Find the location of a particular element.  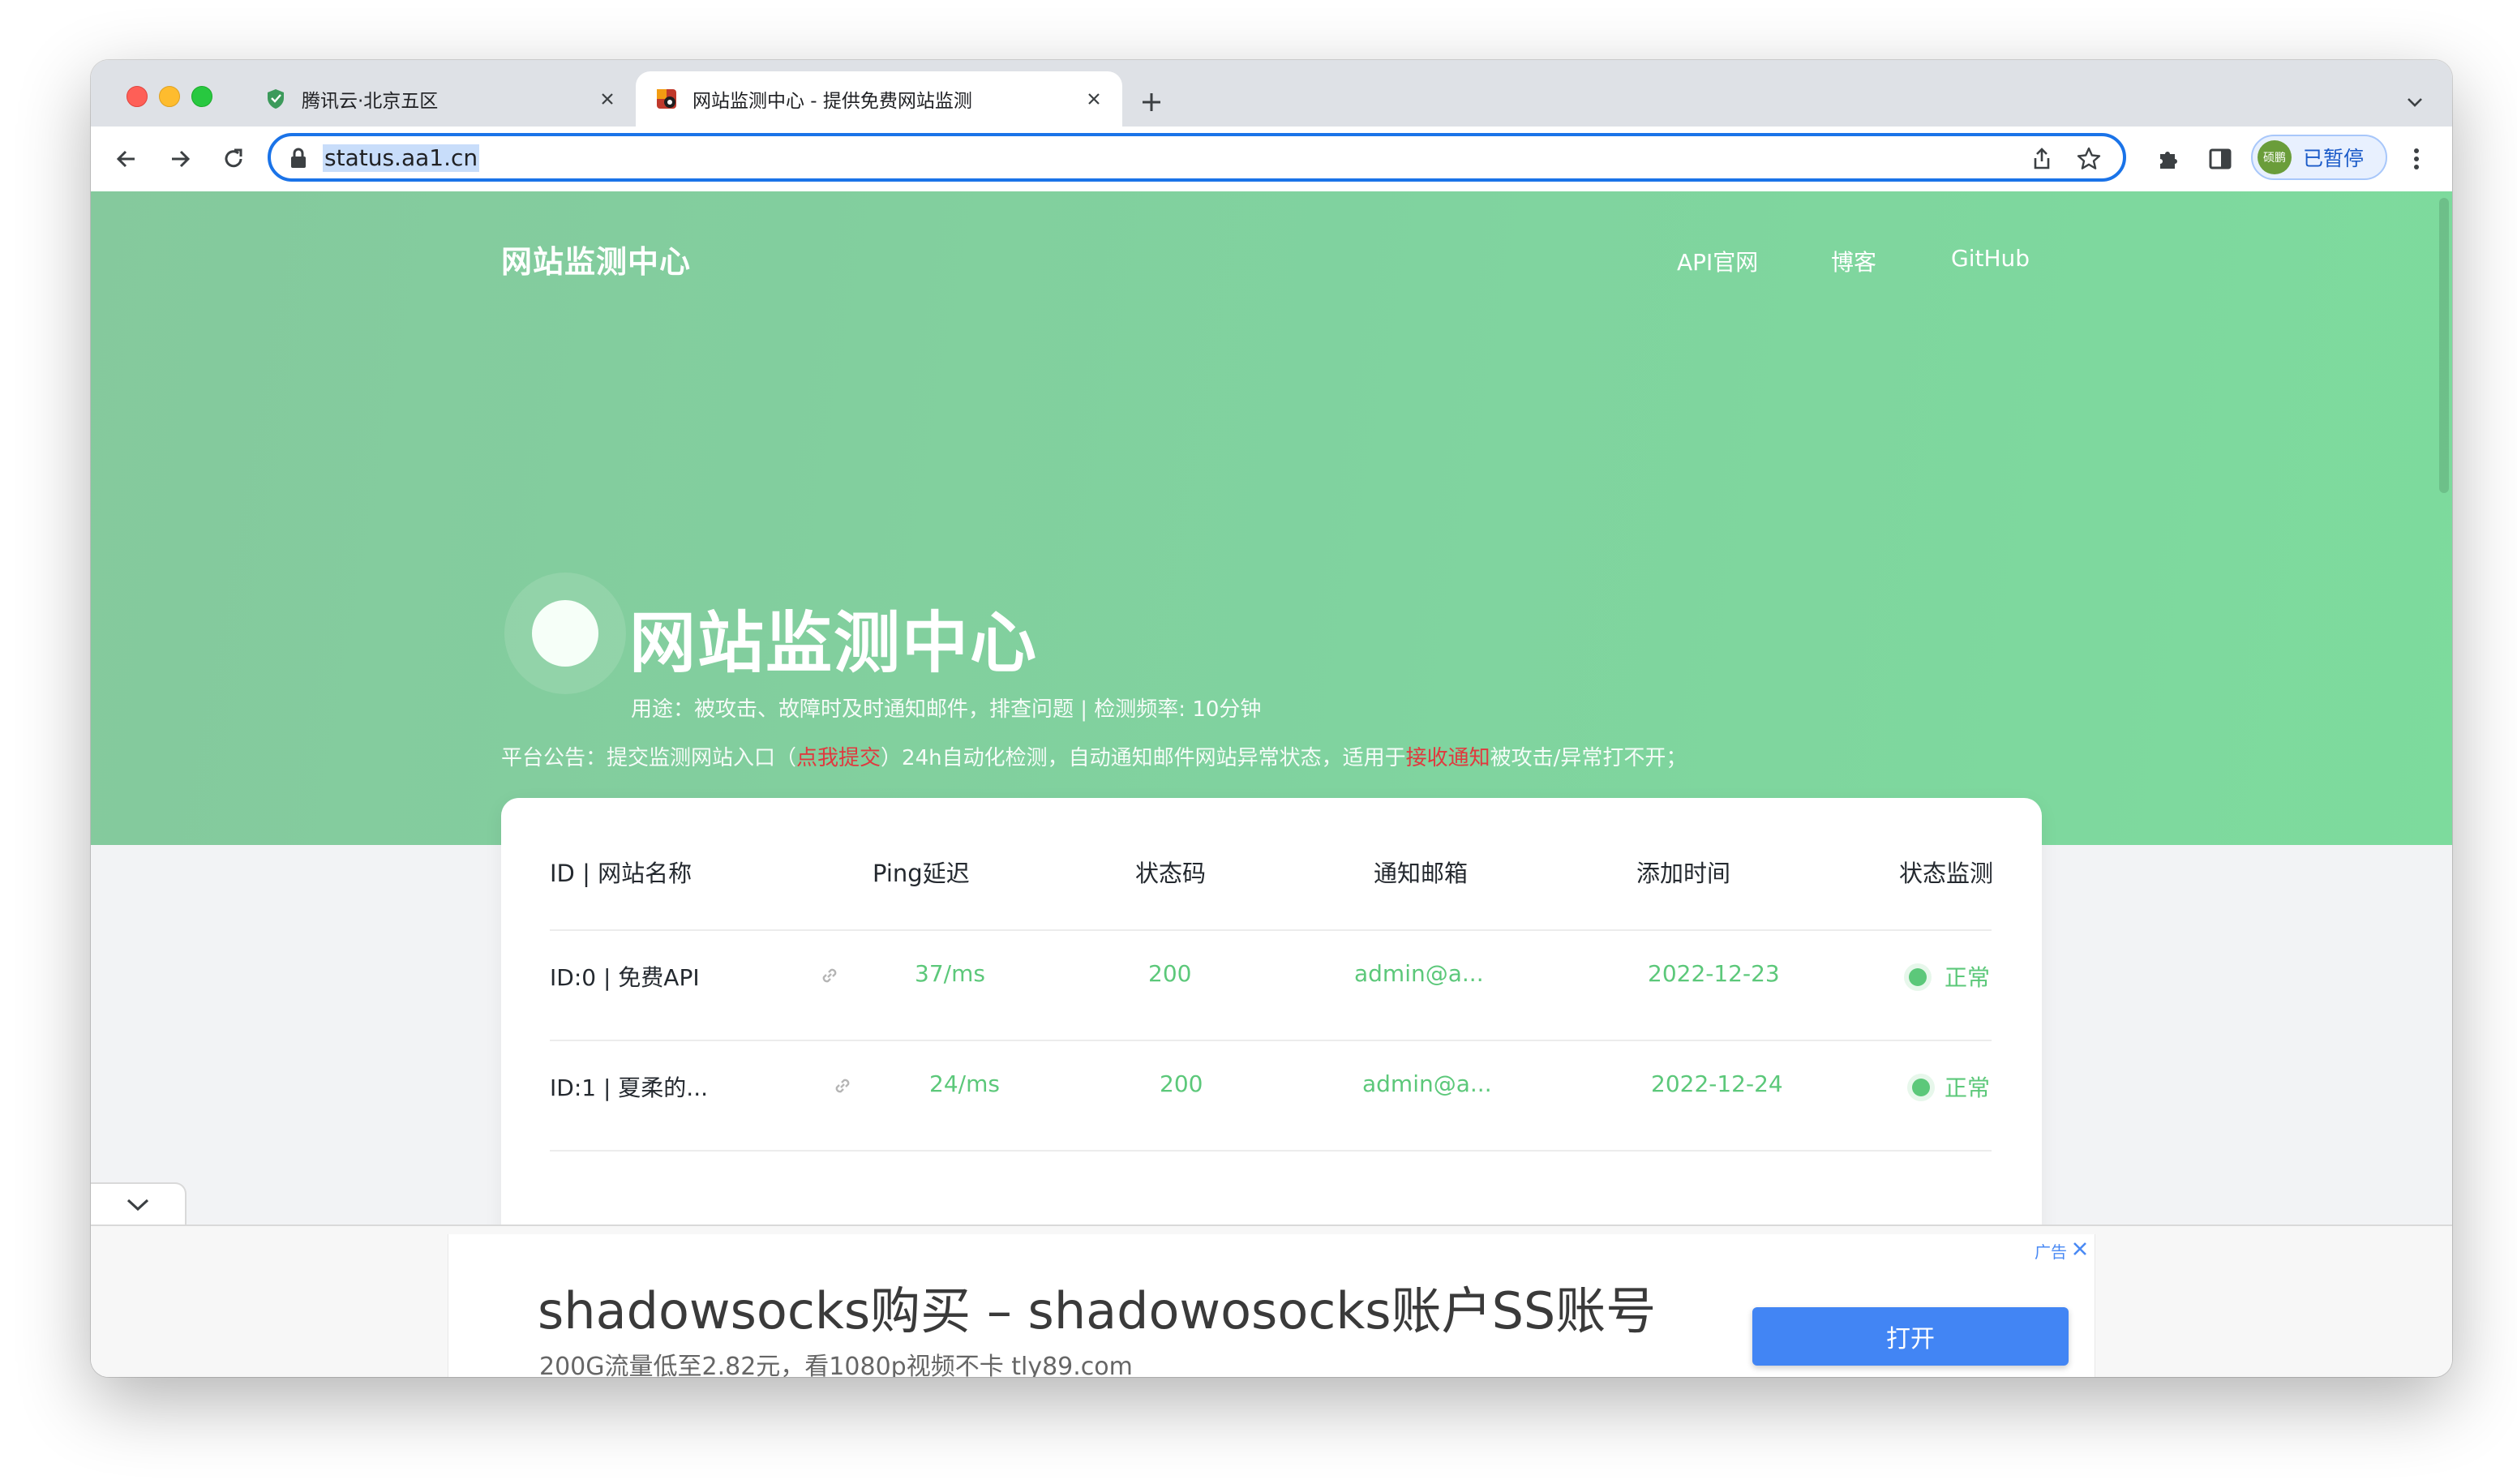

ad-close-icon is located at coordinates (2080, 1249).